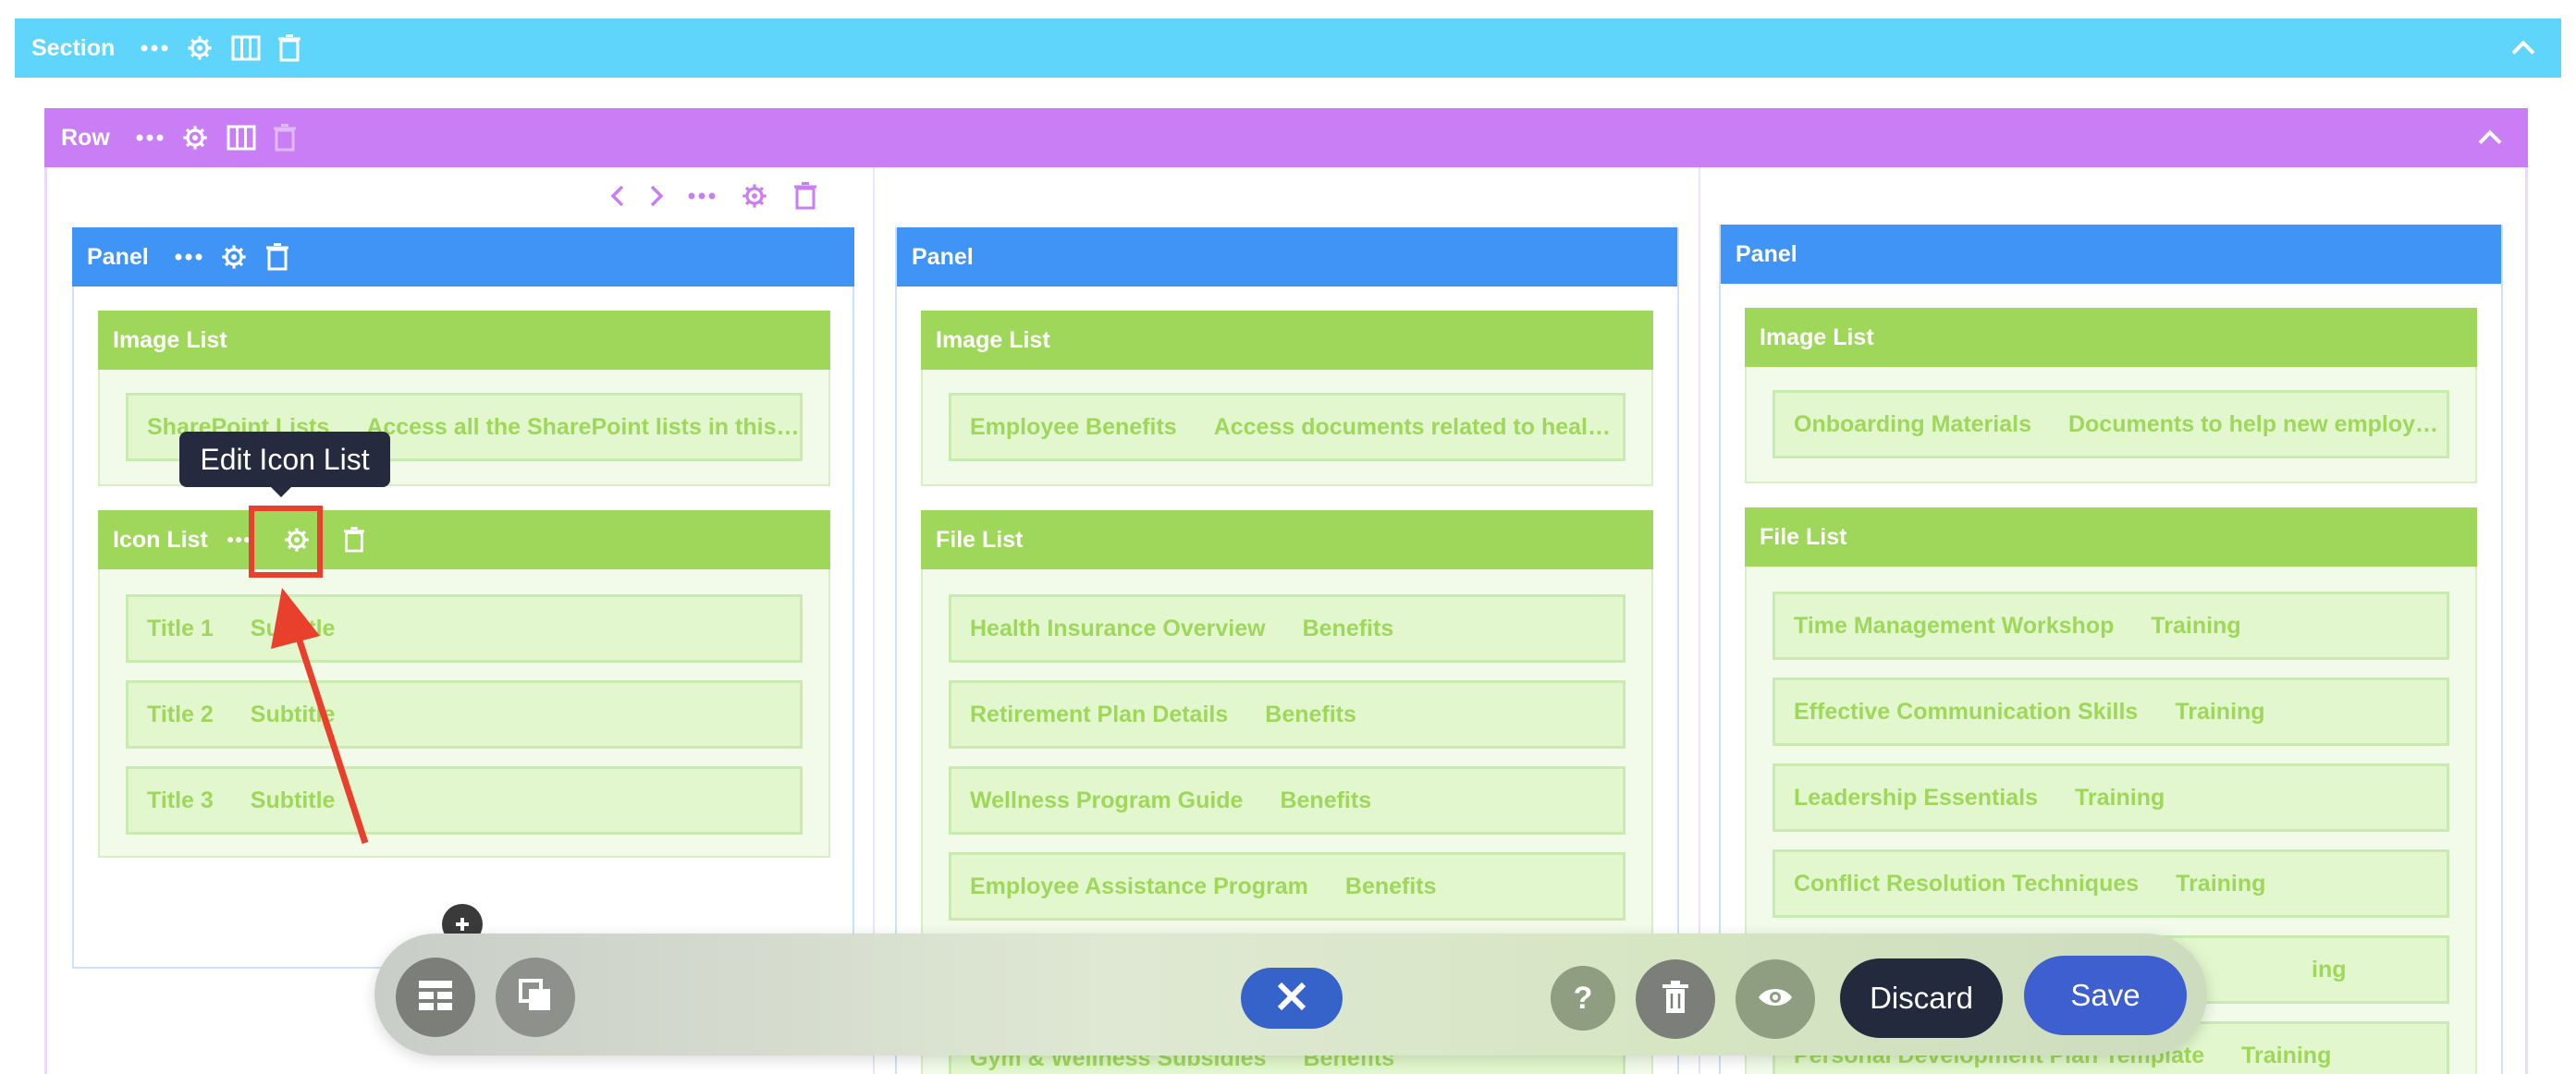  Describe the element at coordinates (465, 714) in the screenshot. I see `list-item: Title 2 Subtitle` at that location.